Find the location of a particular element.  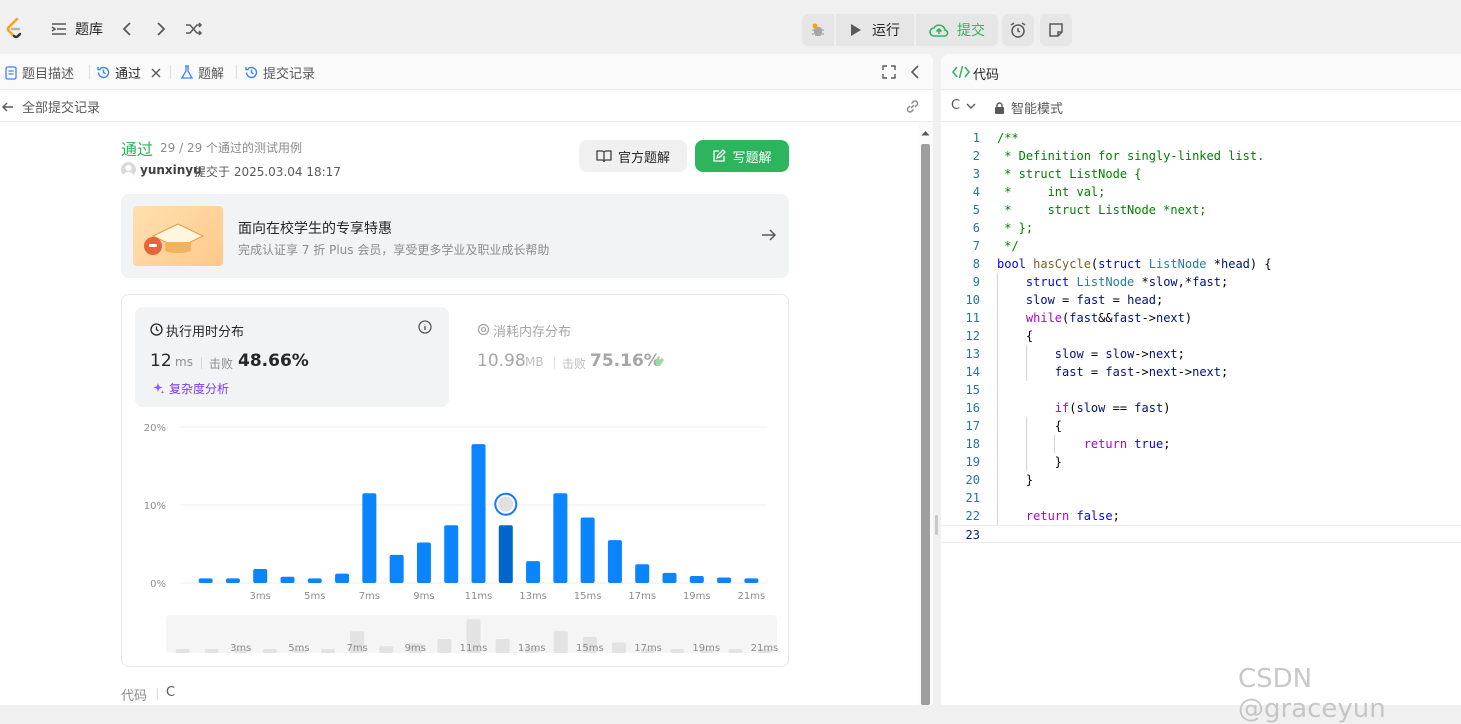

share-link-button is located at coordinates (912, 108).